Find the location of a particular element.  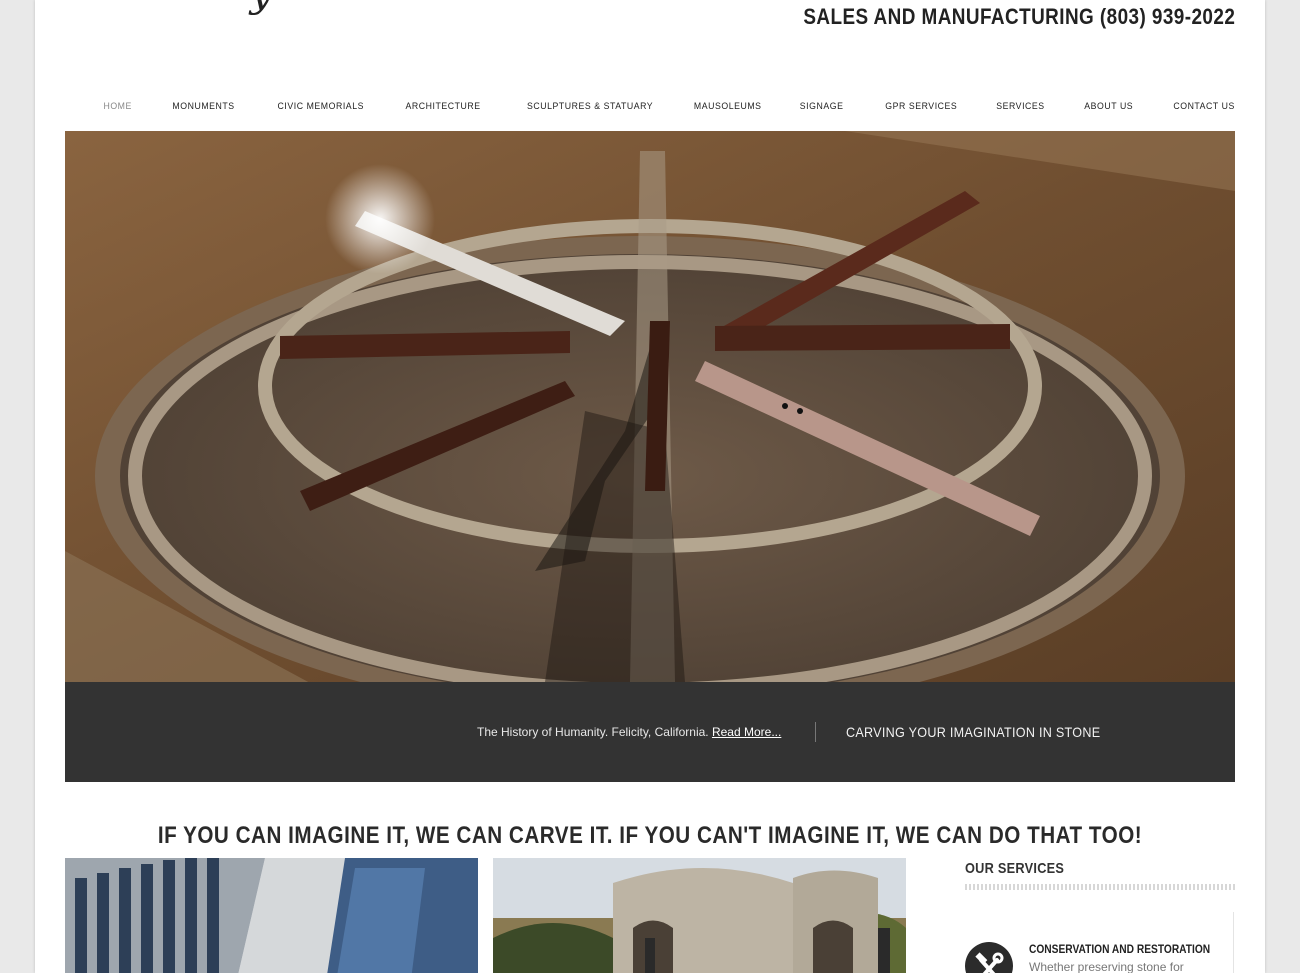

sales-phone-line: SALES AND MANUFACTURING (803) 939-2022 is located at coordinates (1019, 16).